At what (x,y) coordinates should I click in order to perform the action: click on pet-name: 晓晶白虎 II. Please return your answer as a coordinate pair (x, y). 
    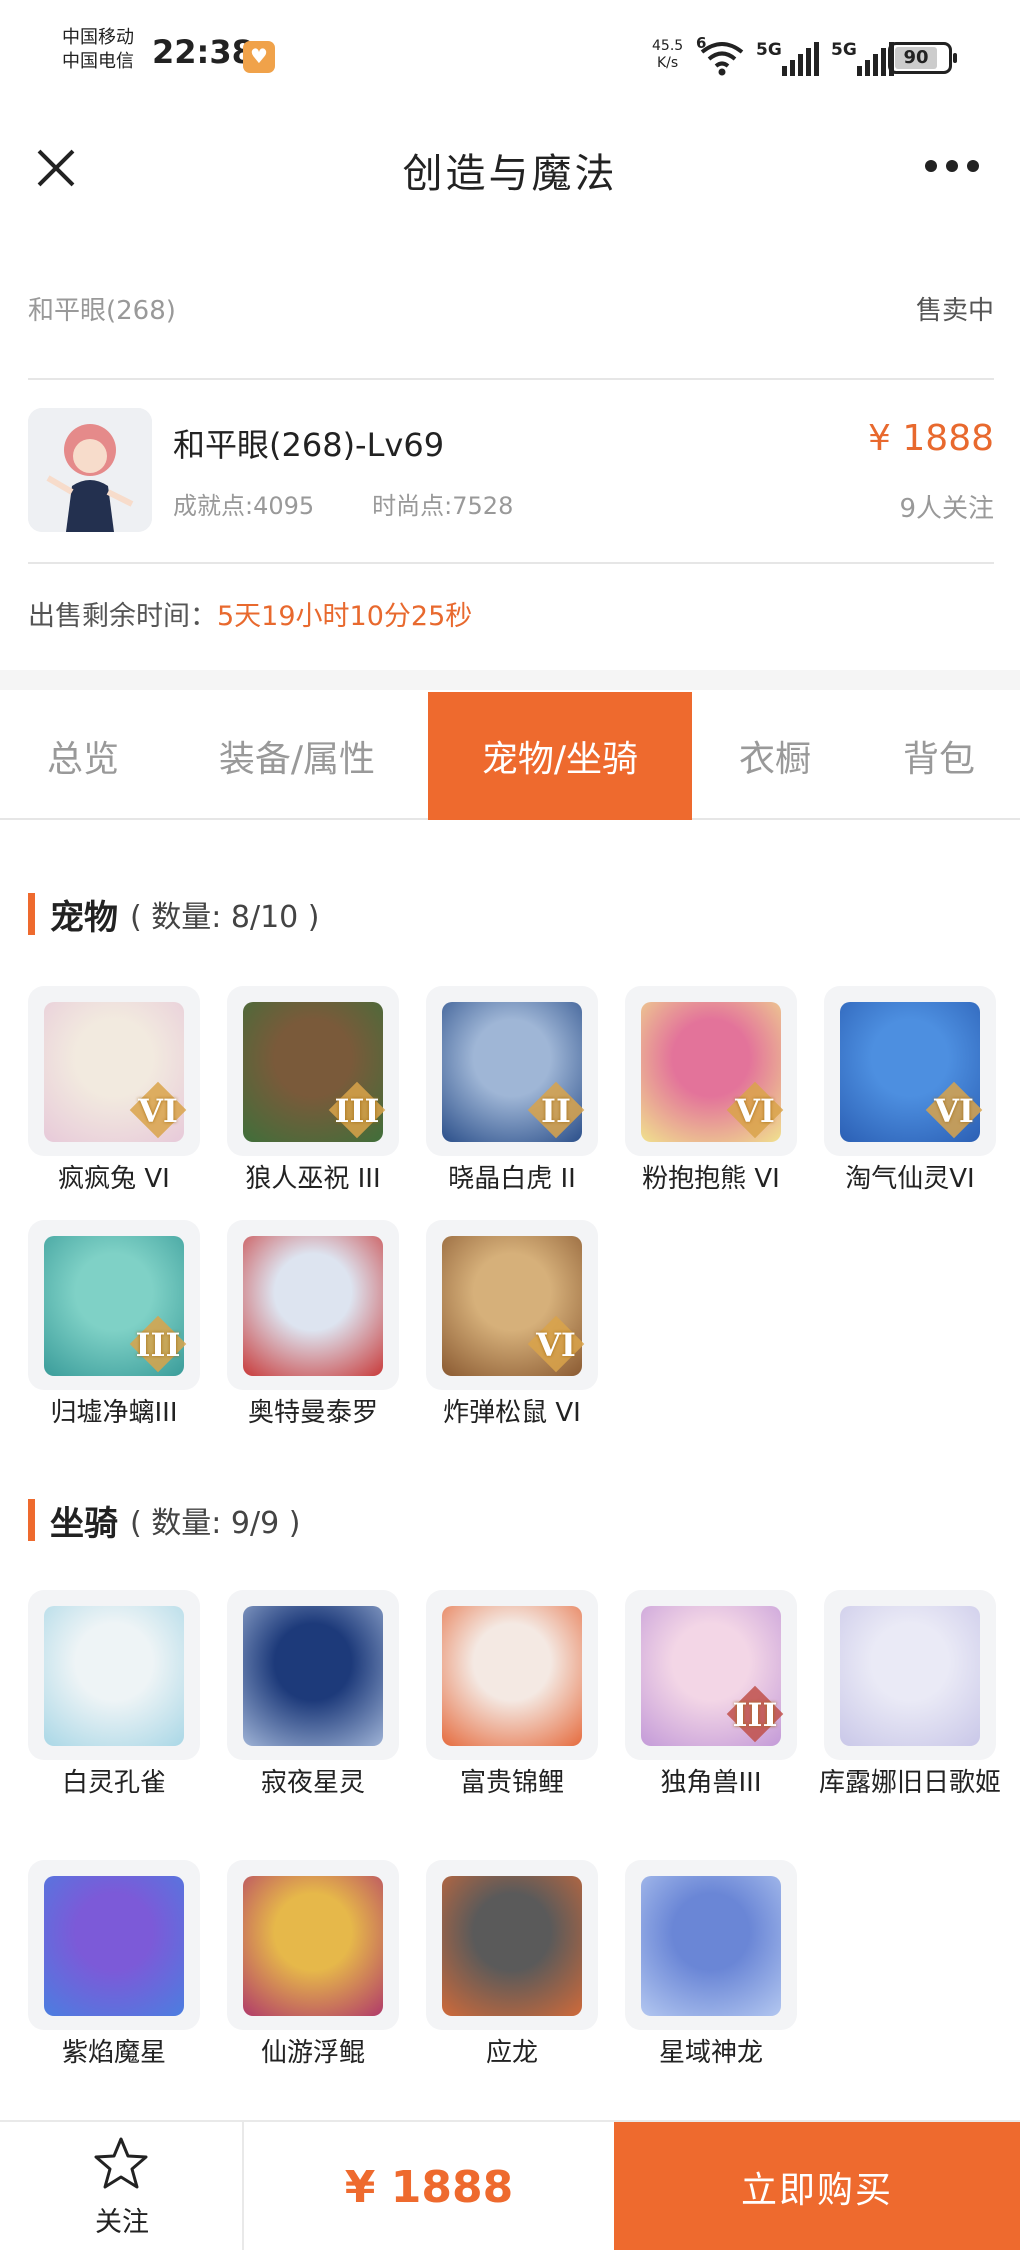
    Looking at the image, I should click on (512, 1179).